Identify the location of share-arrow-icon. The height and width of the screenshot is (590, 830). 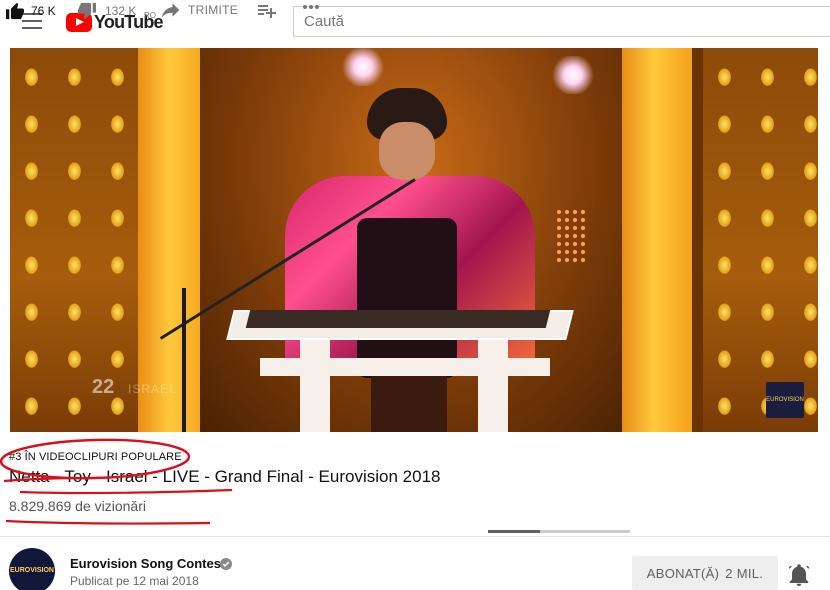
(171, 10).